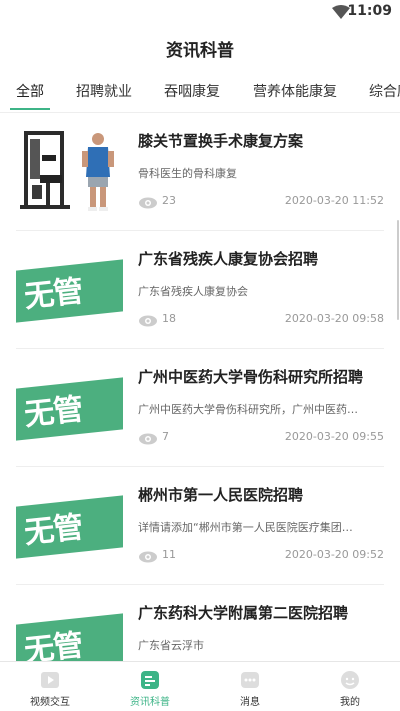  Describe the element at coordinates (104, 91) in the screenshot. I see `tab-recruitment: 招聘就业` at that location.